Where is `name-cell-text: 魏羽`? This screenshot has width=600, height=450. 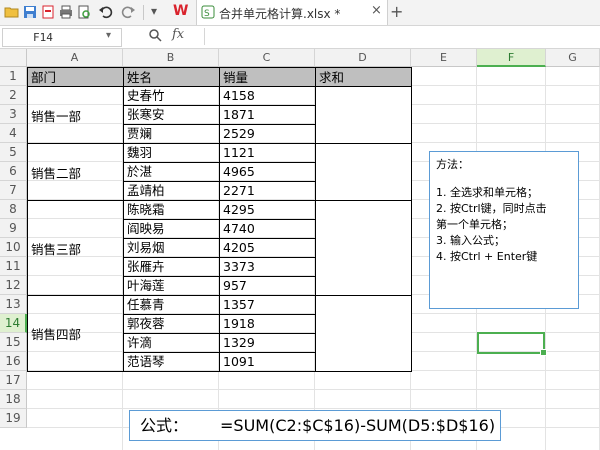
name-cell-text: 魏羽 is located at coordinates (140, 152).